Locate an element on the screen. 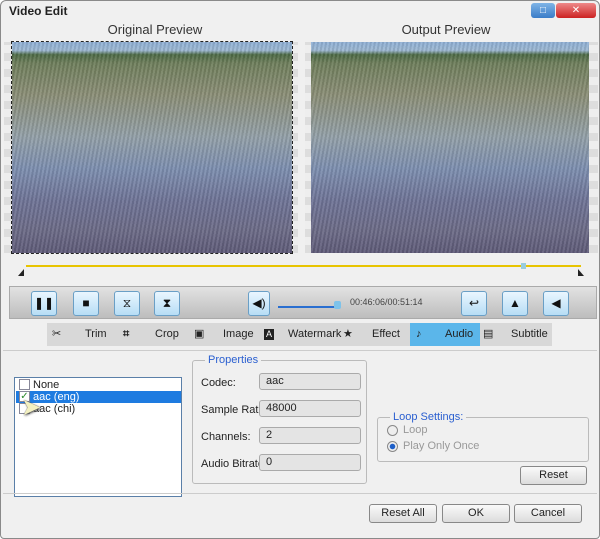 Image resolution: width=600 pixels, height=539 pixels. close-icon: ✕ is located at coordinates (576, 10).